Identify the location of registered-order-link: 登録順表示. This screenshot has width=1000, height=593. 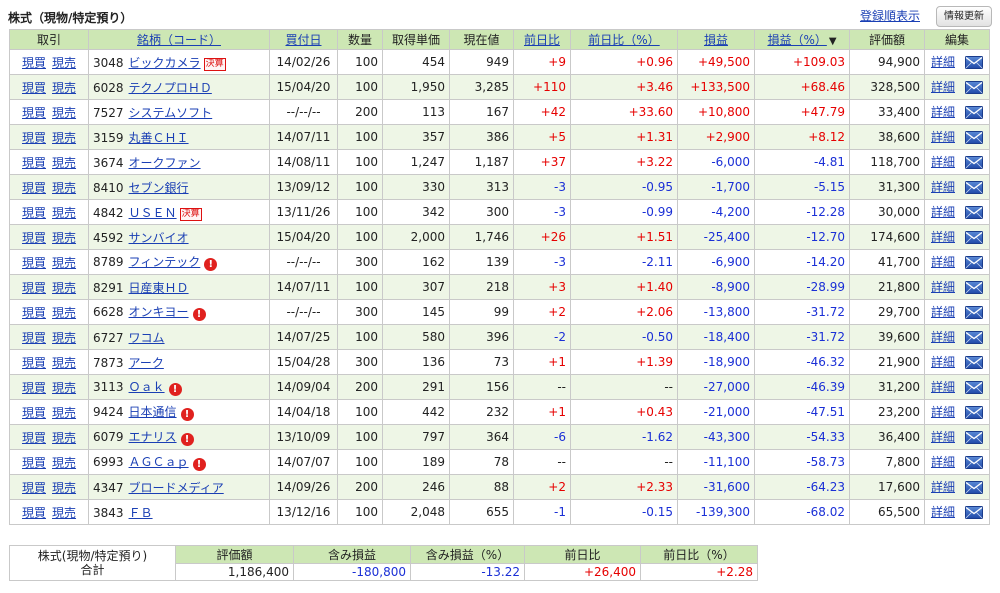
(890, 15).